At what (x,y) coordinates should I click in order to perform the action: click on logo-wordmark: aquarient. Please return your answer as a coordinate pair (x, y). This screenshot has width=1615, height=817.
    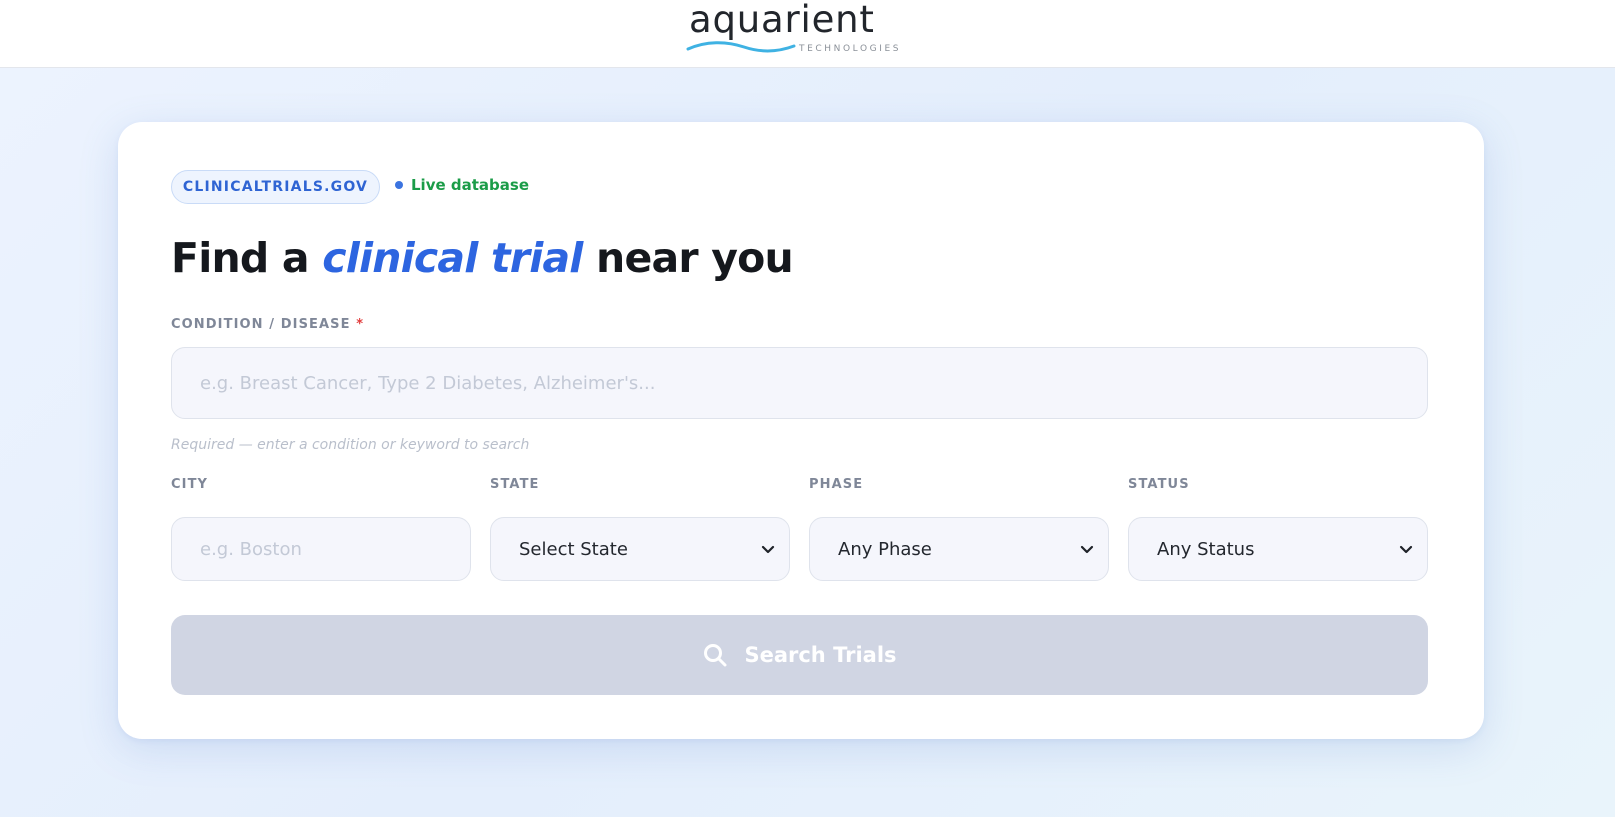
    Looking at the image, I should click on (782, 20).